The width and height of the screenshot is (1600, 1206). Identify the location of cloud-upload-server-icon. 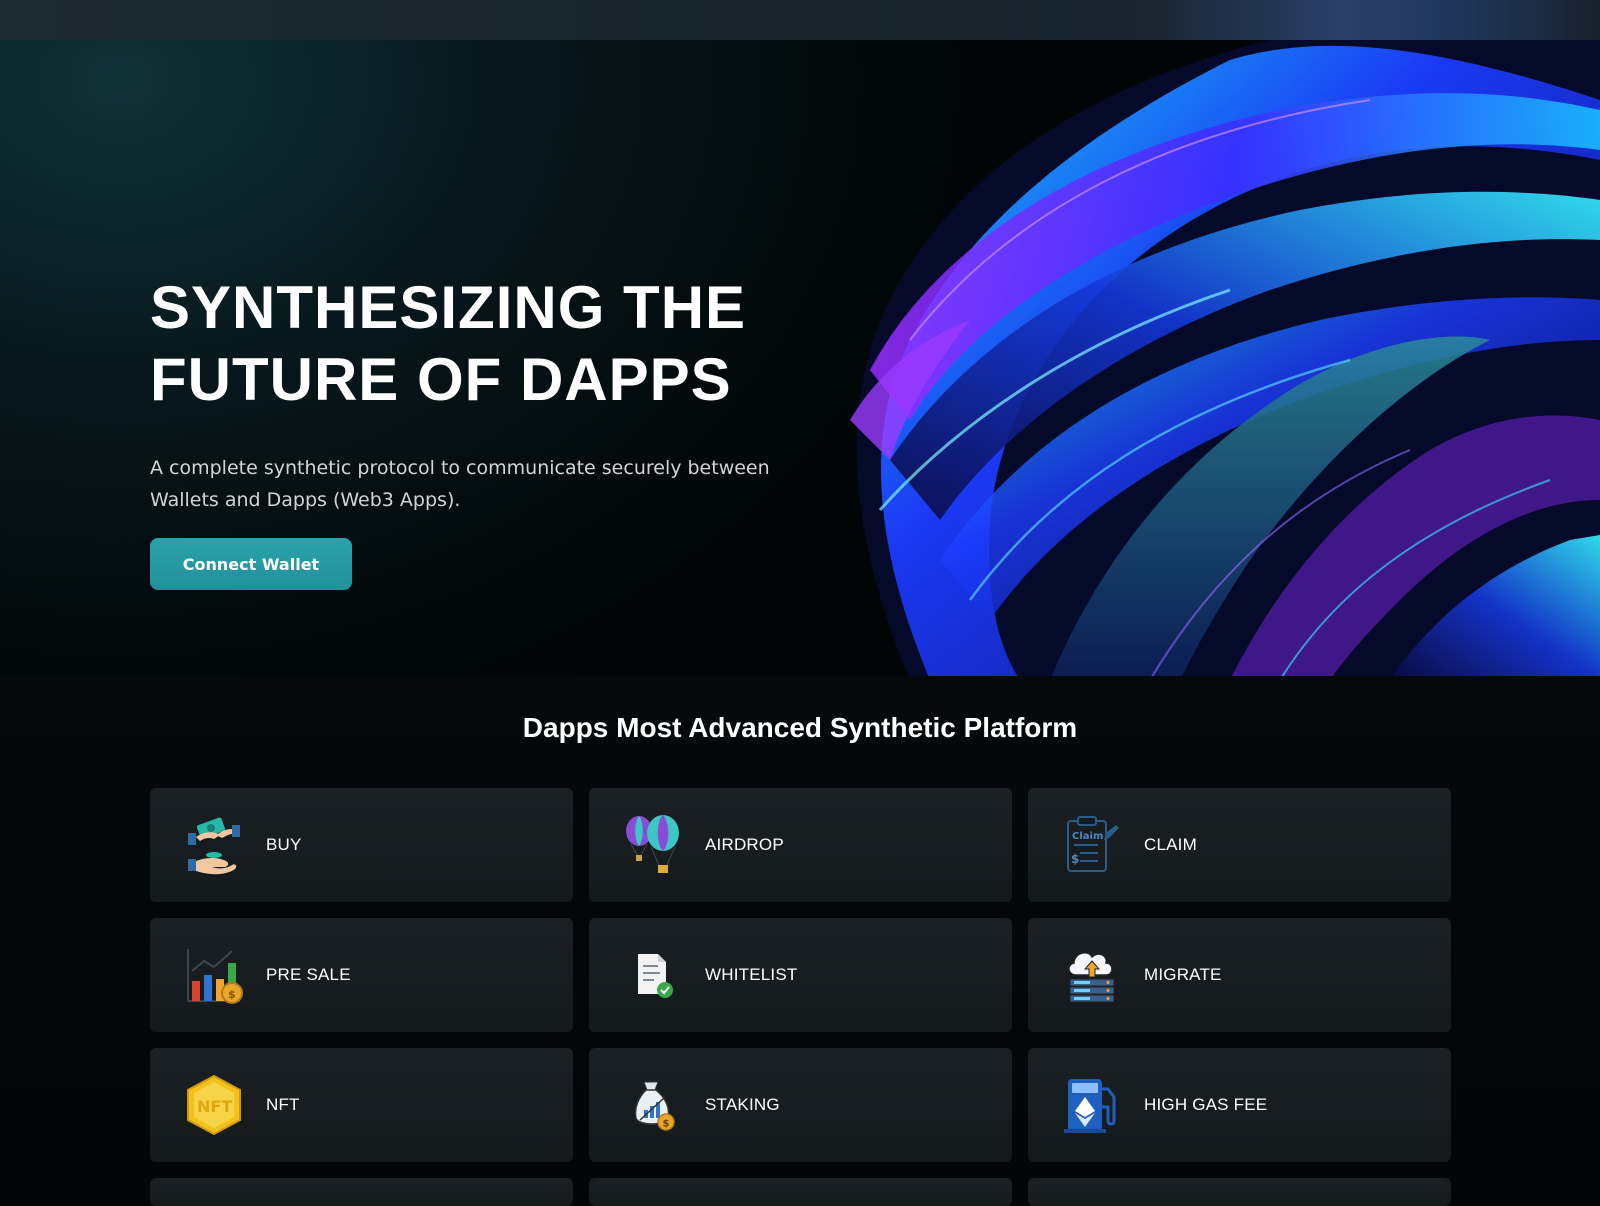
(1092, 975).